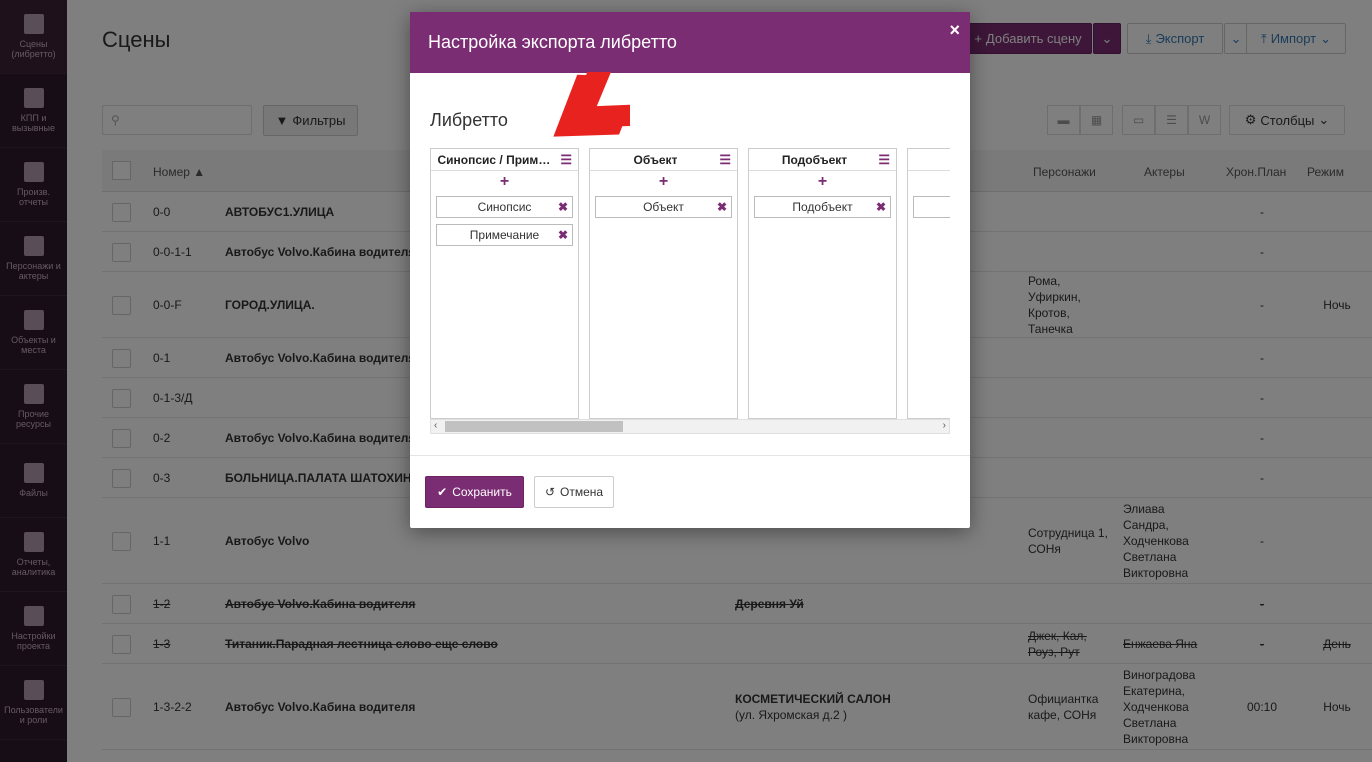 The width and height of the screenshot is (1372, 762). I want to click on modal-footer: ✔ Сохранить ↺ Отмена, so click(690, 491).